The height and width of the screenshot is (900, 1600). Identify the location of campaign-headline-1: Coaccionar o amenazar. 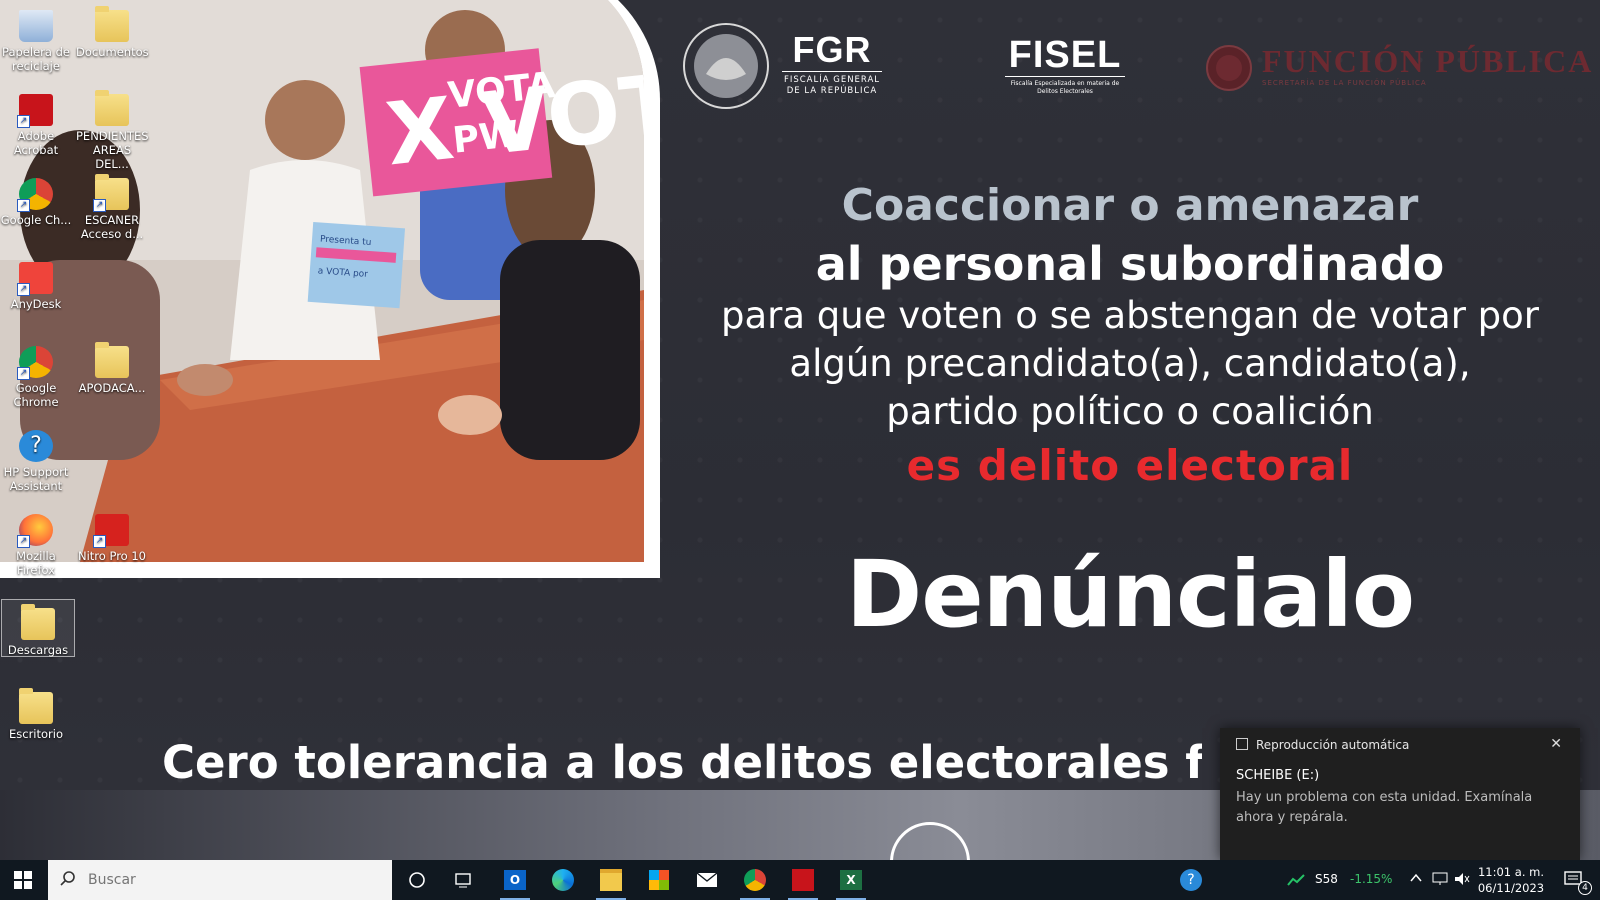
(1130, 205).